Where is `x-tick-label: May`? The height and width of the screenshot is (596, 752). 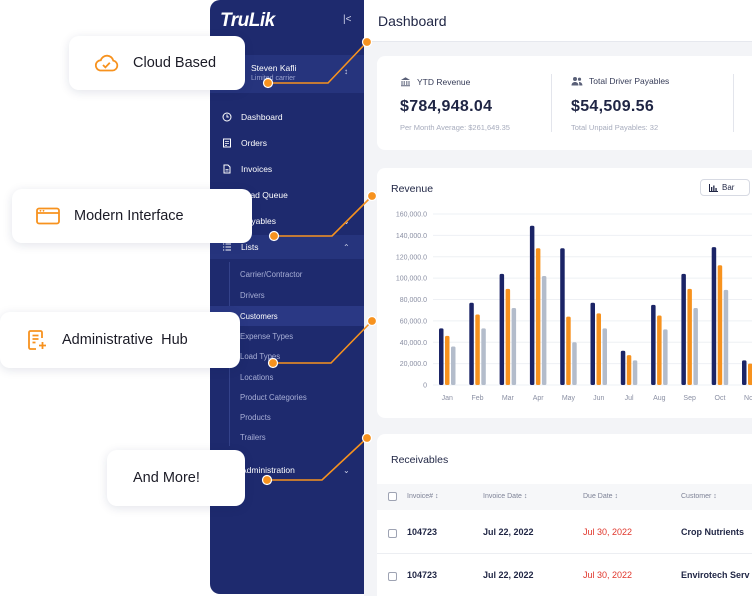
x-tick-label: May is located at coordinates (569, 398).